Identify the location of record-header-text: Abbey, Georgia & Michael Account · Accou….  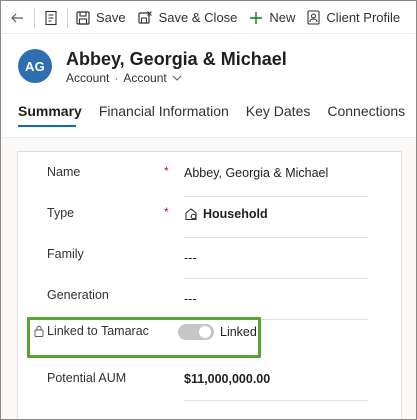
(176, 66).